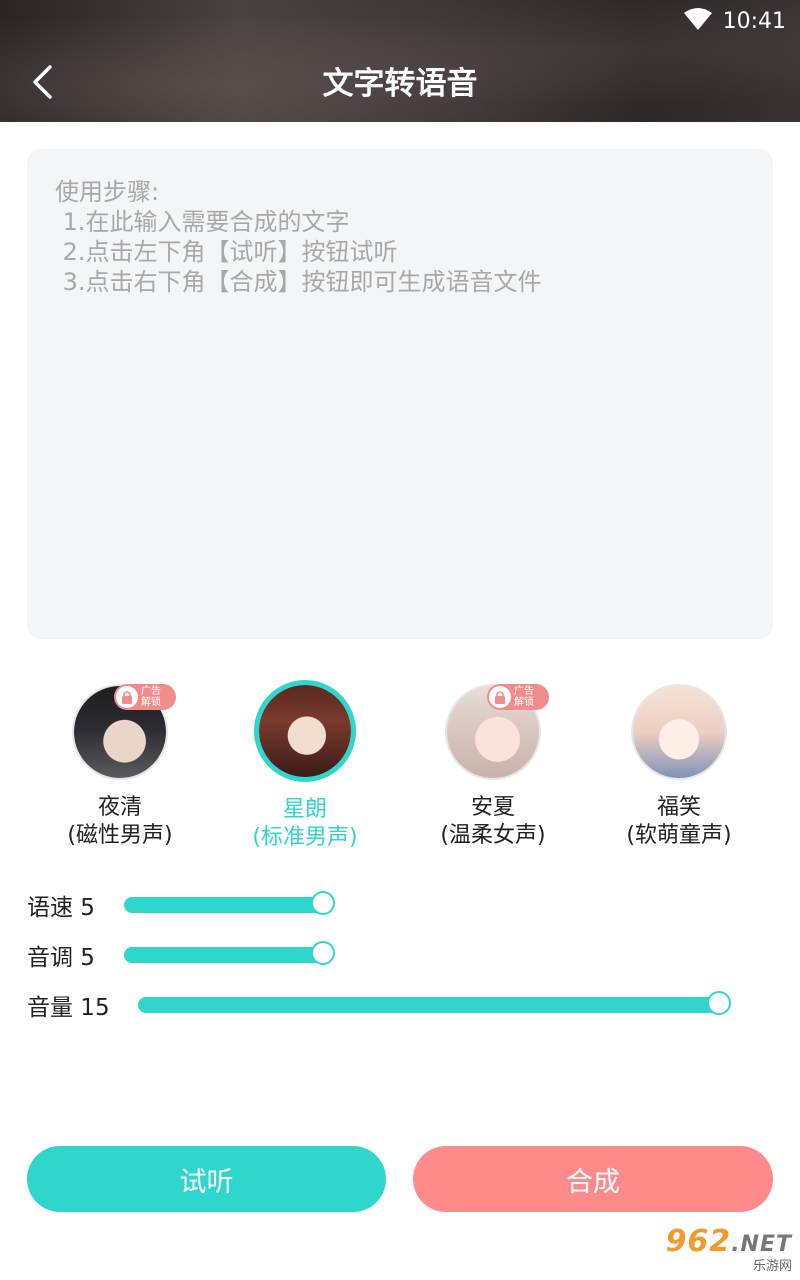  I want to click on voice-option-xinglang: 星朗 (标准男声), so click(305, 766).